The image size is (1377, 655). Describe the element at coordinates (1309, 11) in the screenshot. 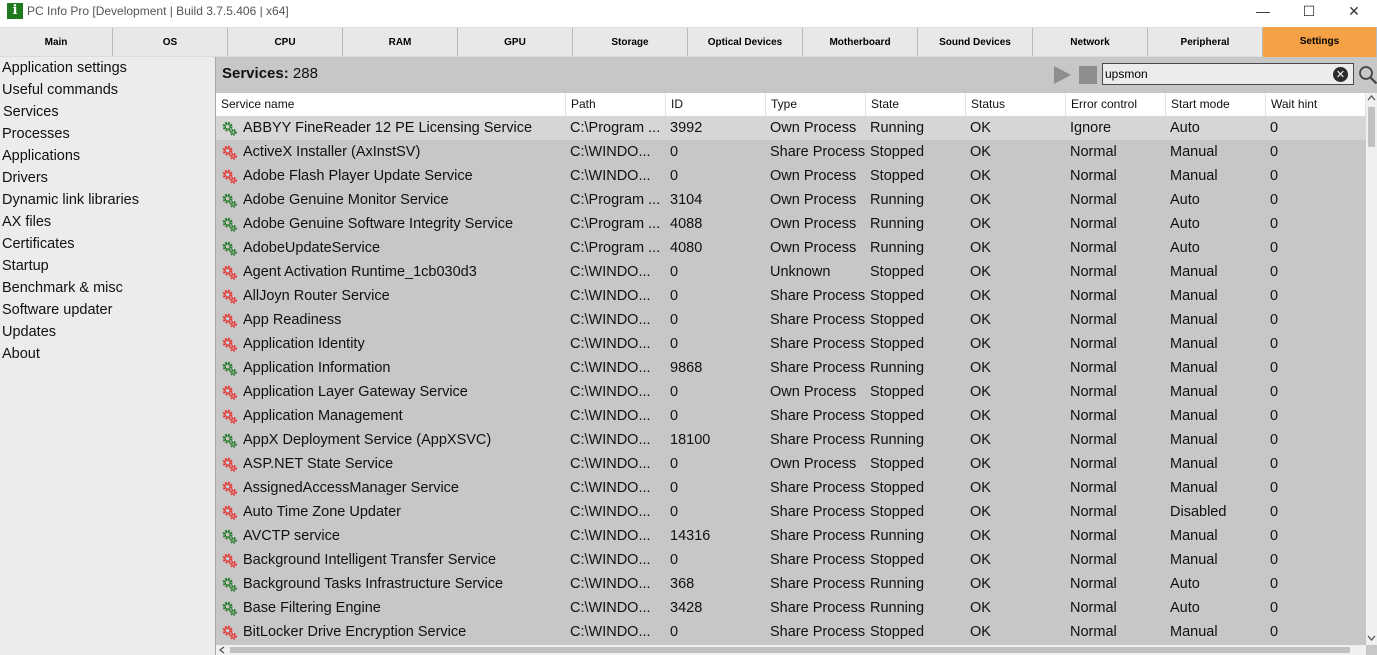

I see `maximize-button: ☐` at that location.